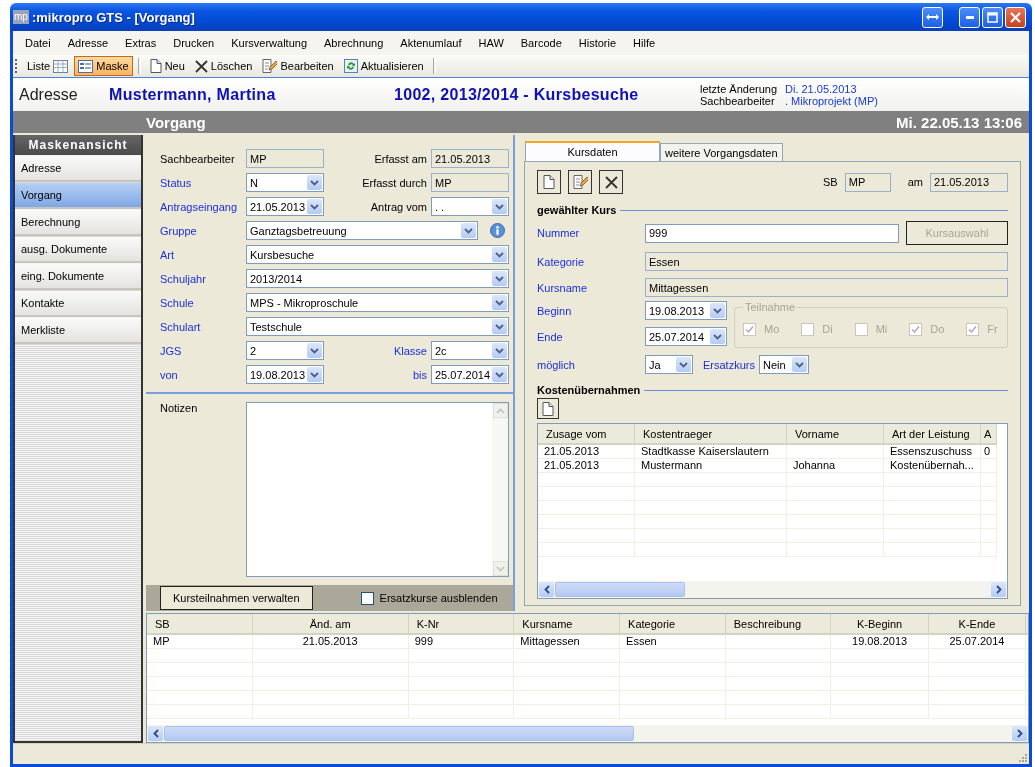 The height and width of the screenshot is (767, 1035). What do you see at coordinates (367, 598) in the screenshot?
I see `checkbox` at bounding box center [367, 598].